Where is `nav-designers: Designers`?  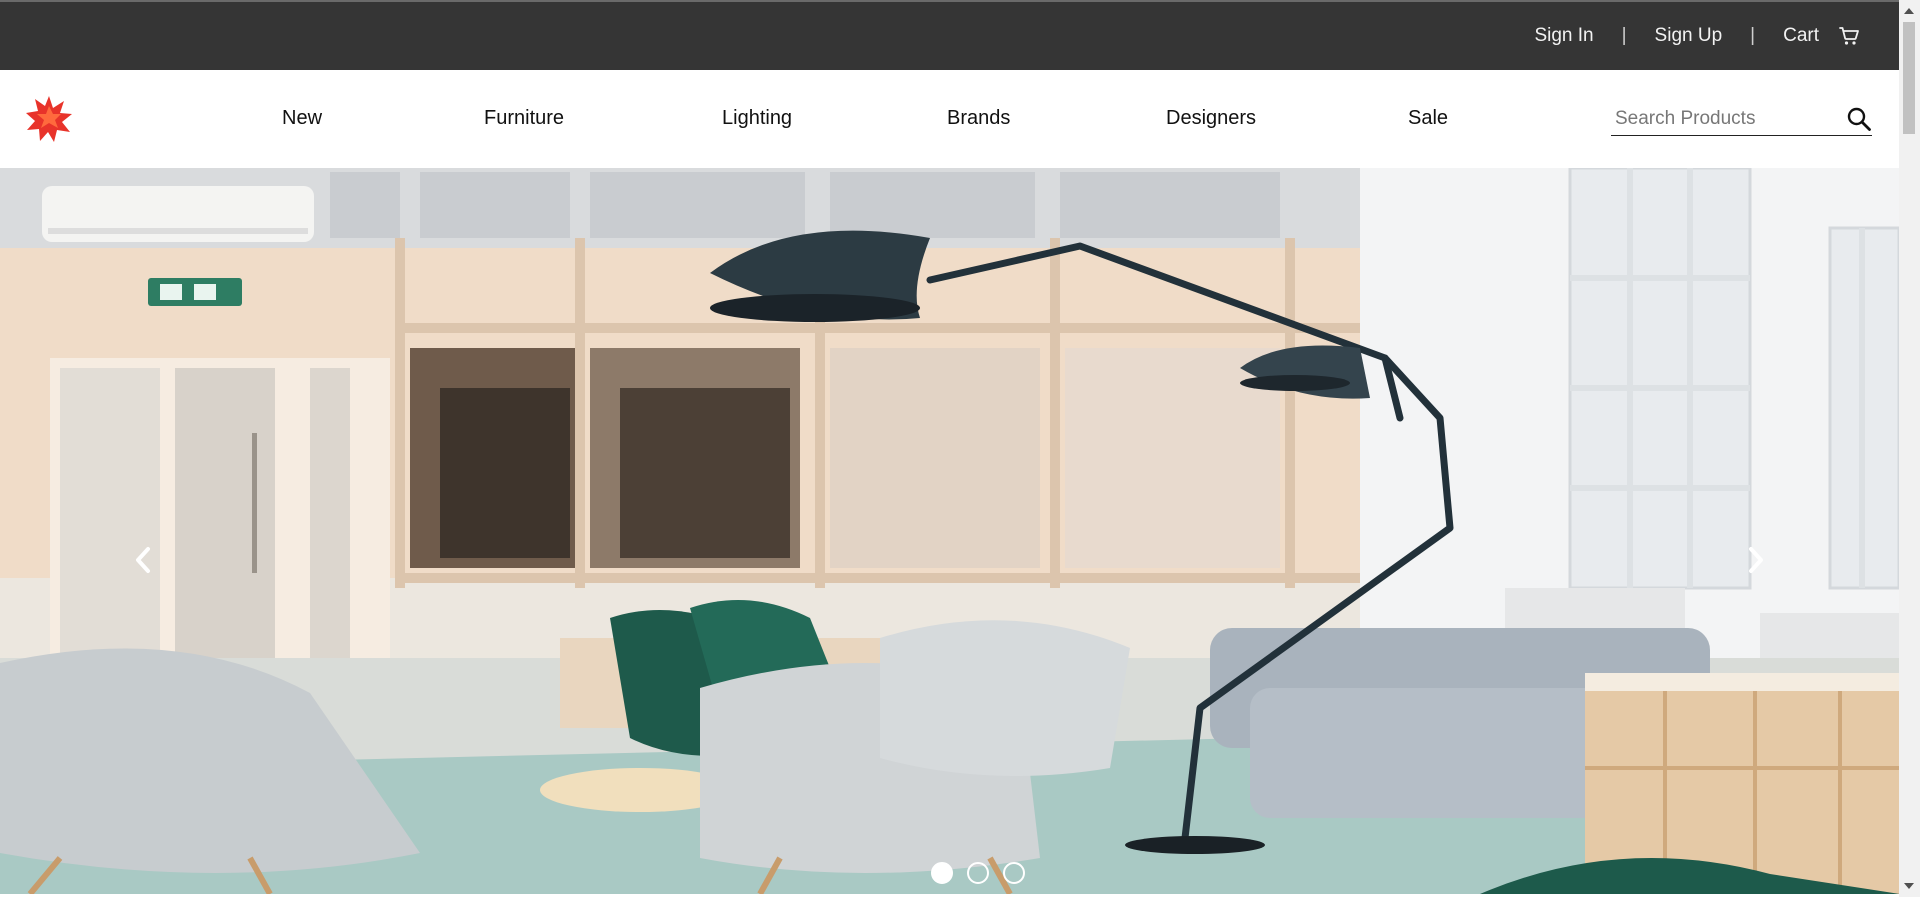
nav-designers: Designers is located at coordinates (1211, 118).